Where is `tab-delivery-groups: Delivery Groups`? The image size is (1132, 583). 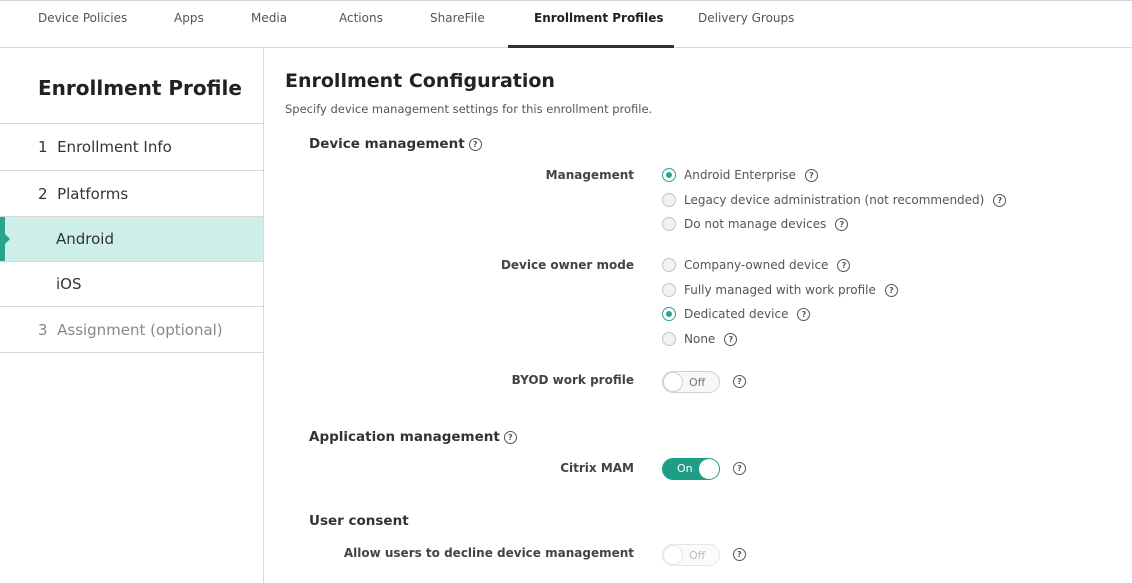
tab-delivery-groups: Delivery Groups is located at coordinates (746, 24).